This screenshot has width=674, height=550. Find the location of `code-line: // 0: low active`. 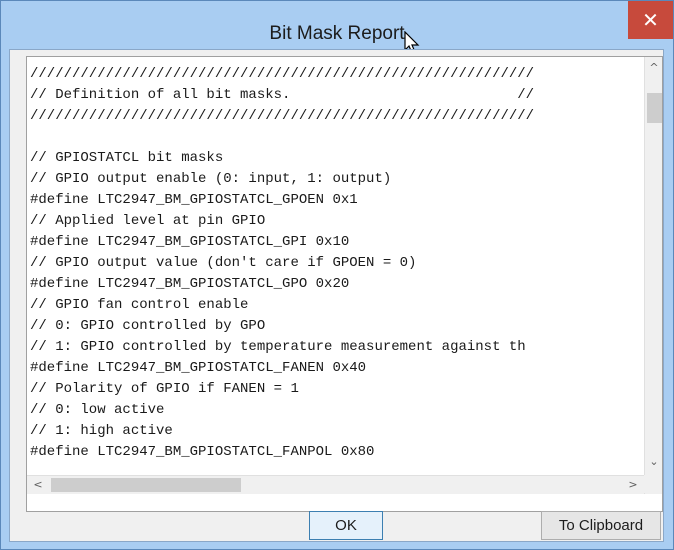

code-line: // 0: low active is located at coordinates (97, 410).